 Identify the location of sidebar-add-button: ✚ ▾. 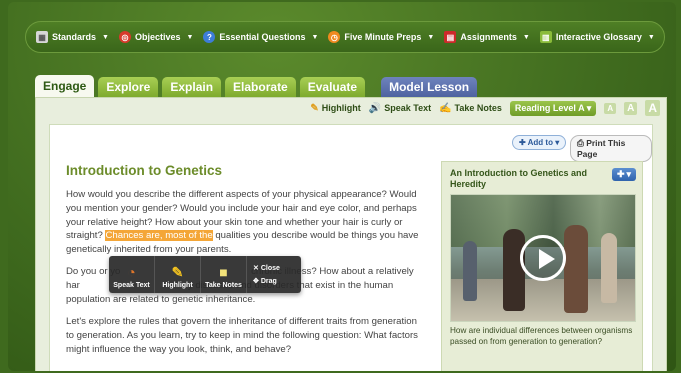
(624, 174).